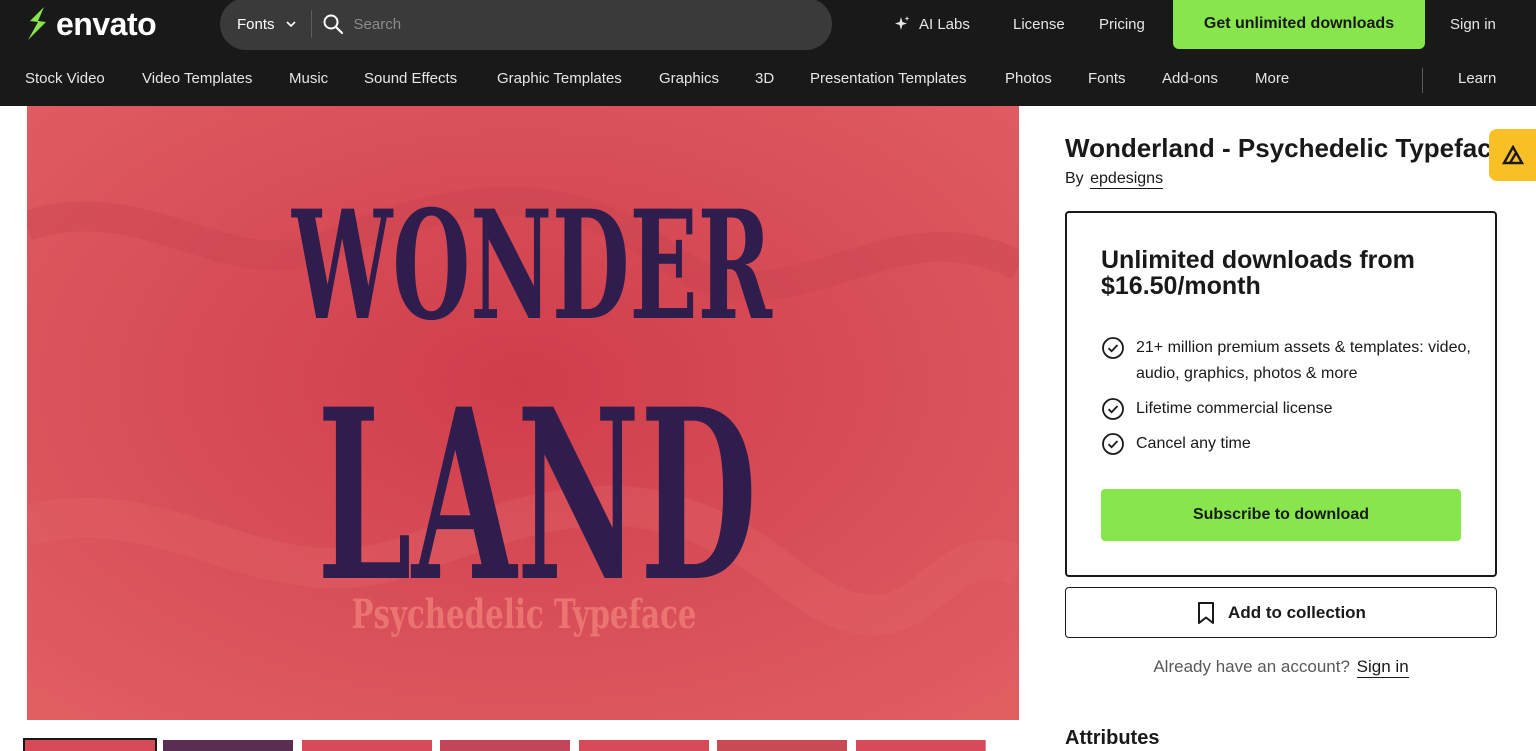 The height and width of the screenshot is (751, 1536). What do you see at coordinates (1015, 745) in the screenshot?
I see `thumbnail-fade` at bounding box center [1015, 745].